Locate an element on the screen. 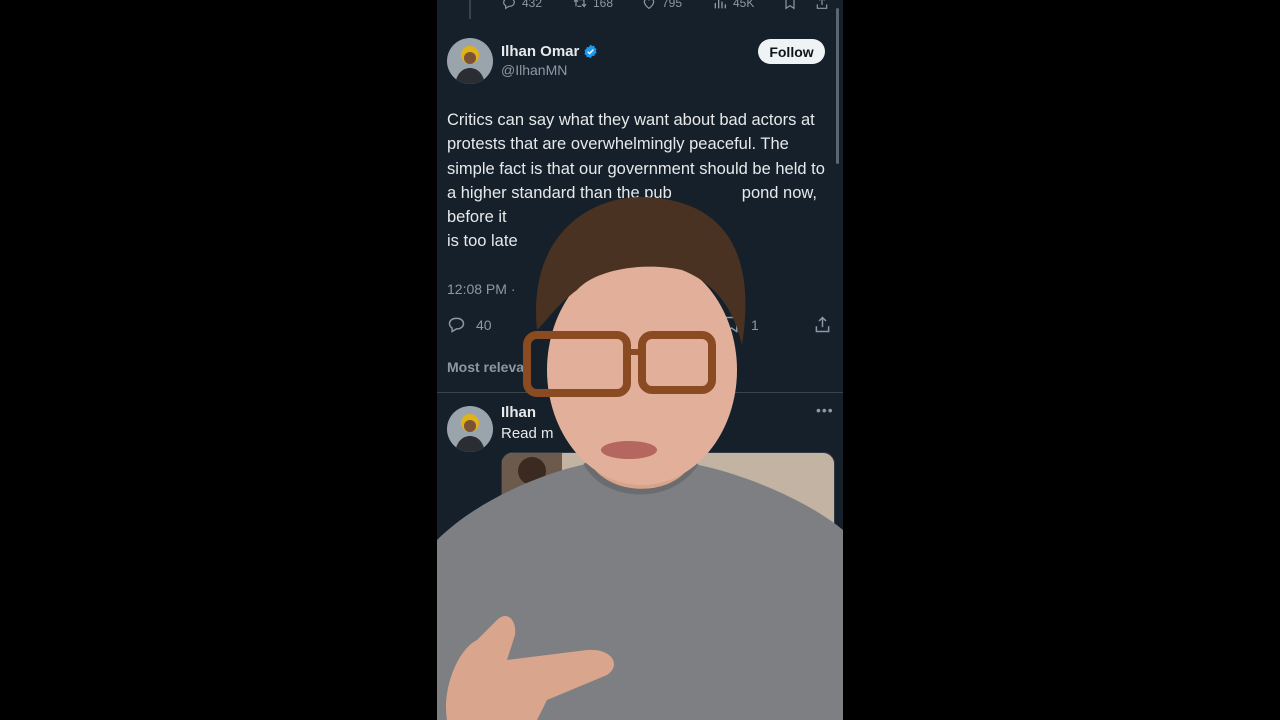 The width and height of the screenshot is (1280, 720). views-count: 45K is located at coordinates (744, 5).